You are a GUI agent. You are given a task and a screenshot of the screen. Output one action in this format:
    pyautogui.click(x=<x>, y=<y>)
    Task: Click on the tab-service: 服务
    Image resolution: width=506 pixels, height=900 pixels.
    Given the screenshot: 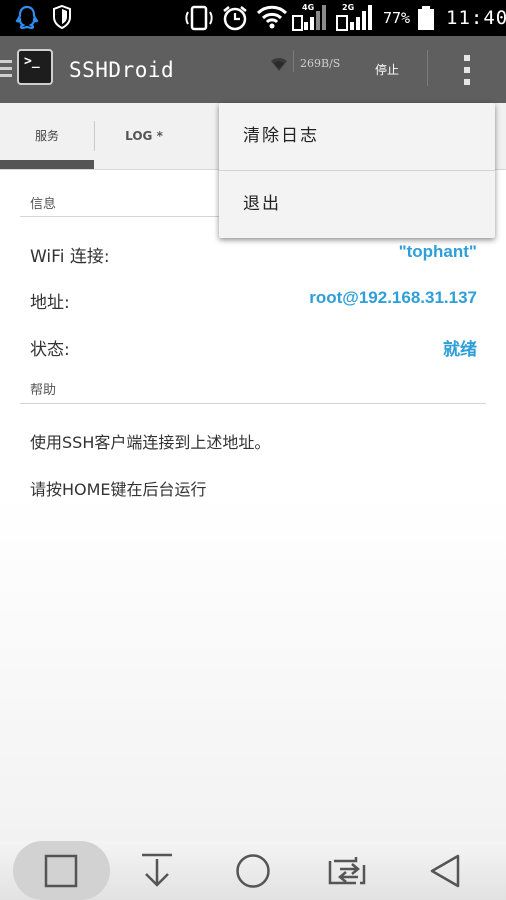 What is the action you would take?
    pyautogui.click(x=47, y=136)
    